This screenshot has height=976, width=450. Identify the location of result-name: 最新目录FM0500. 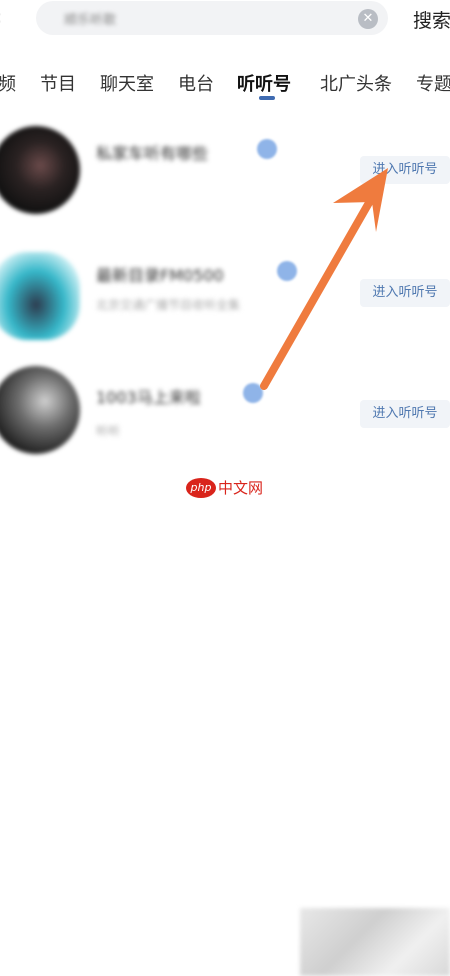
(160, 275).